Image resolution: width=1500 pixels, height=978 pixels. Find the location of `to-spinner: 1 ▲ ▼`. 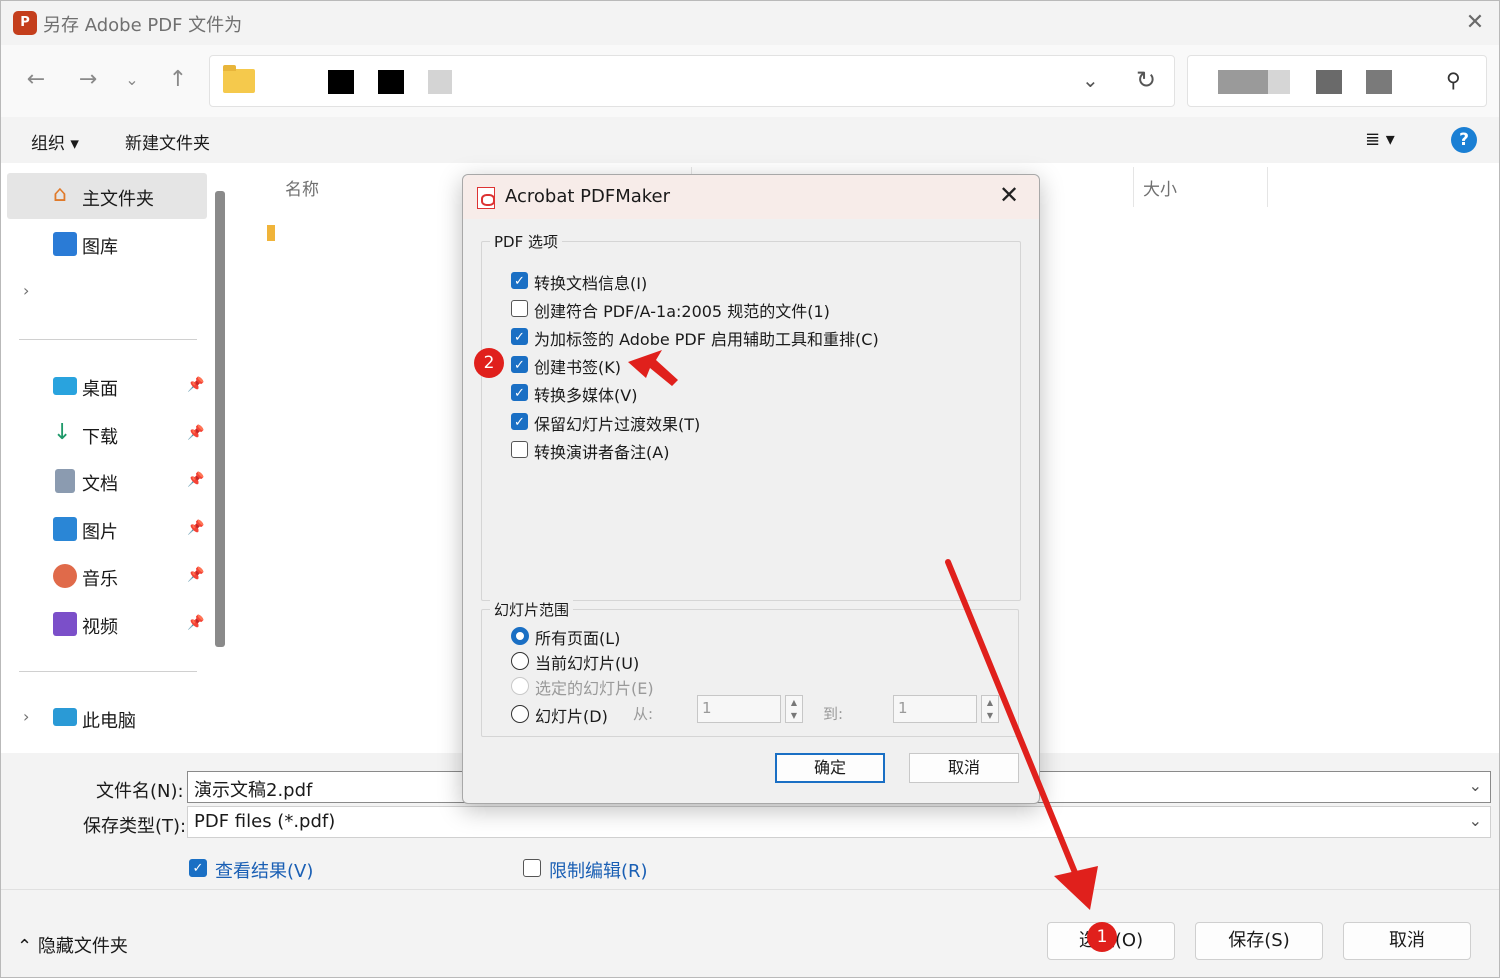

to-spinner: 1 ▲ ▼ is located at coordinates (948, 709).